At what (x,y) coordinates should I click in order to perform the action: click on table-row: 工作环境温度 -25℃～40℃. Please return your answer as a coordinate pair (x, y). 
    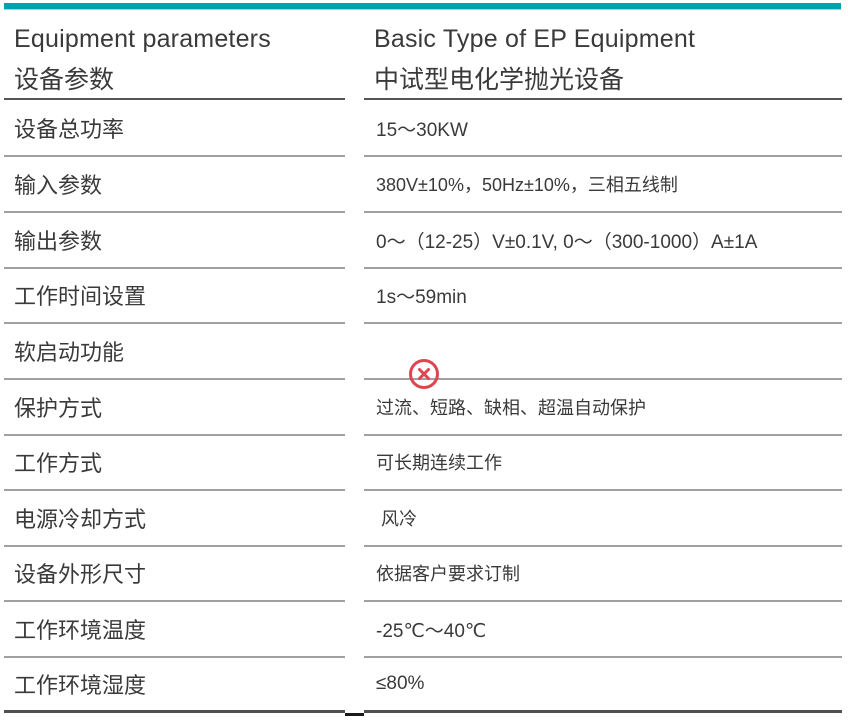
    Looking at the image, I should click on (424, 630).